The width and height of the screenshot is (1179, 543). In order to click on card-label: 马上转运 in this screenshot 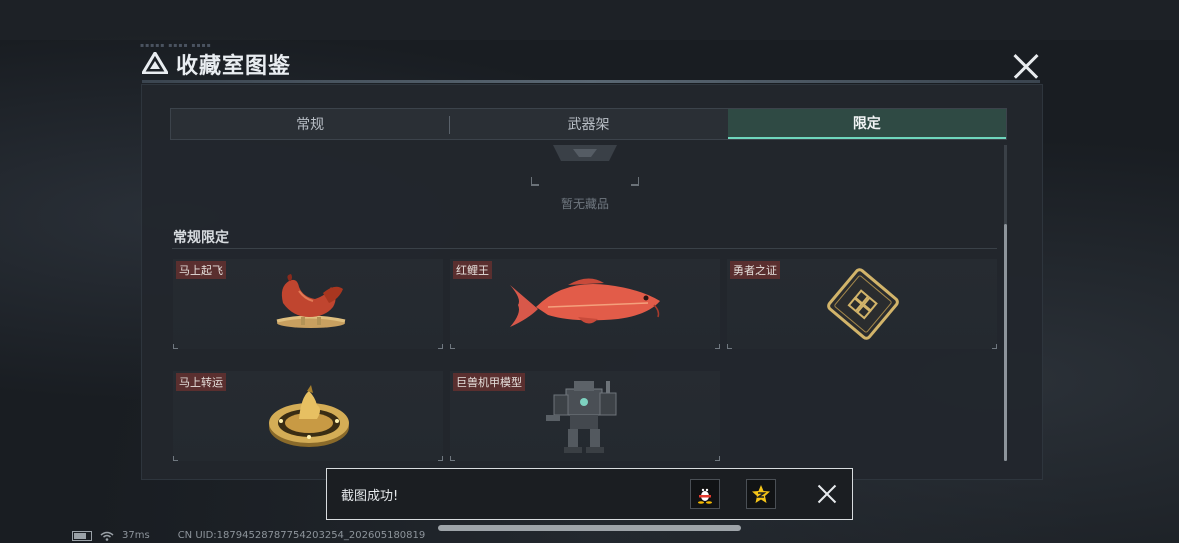, I will do `click(201, 382)`.